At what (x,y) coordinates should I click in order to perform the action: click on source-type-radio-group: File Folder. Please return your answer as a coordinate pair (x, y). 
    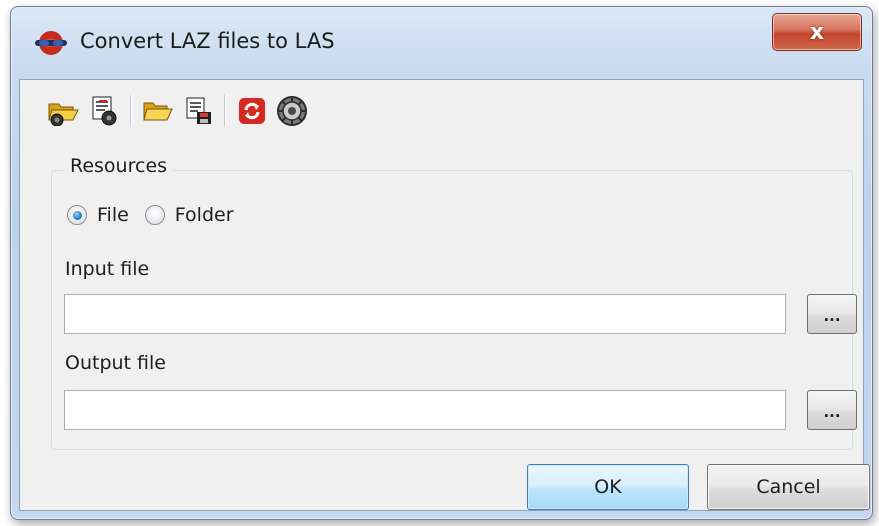
    Looking at the image, I should click on (150, 215).